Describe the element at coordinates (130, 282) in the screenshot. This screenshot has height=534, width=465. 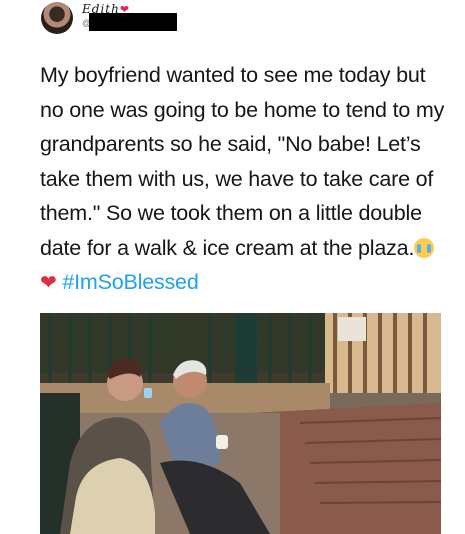
I see `hashtag-link: #ImSoBlessed` at that location.